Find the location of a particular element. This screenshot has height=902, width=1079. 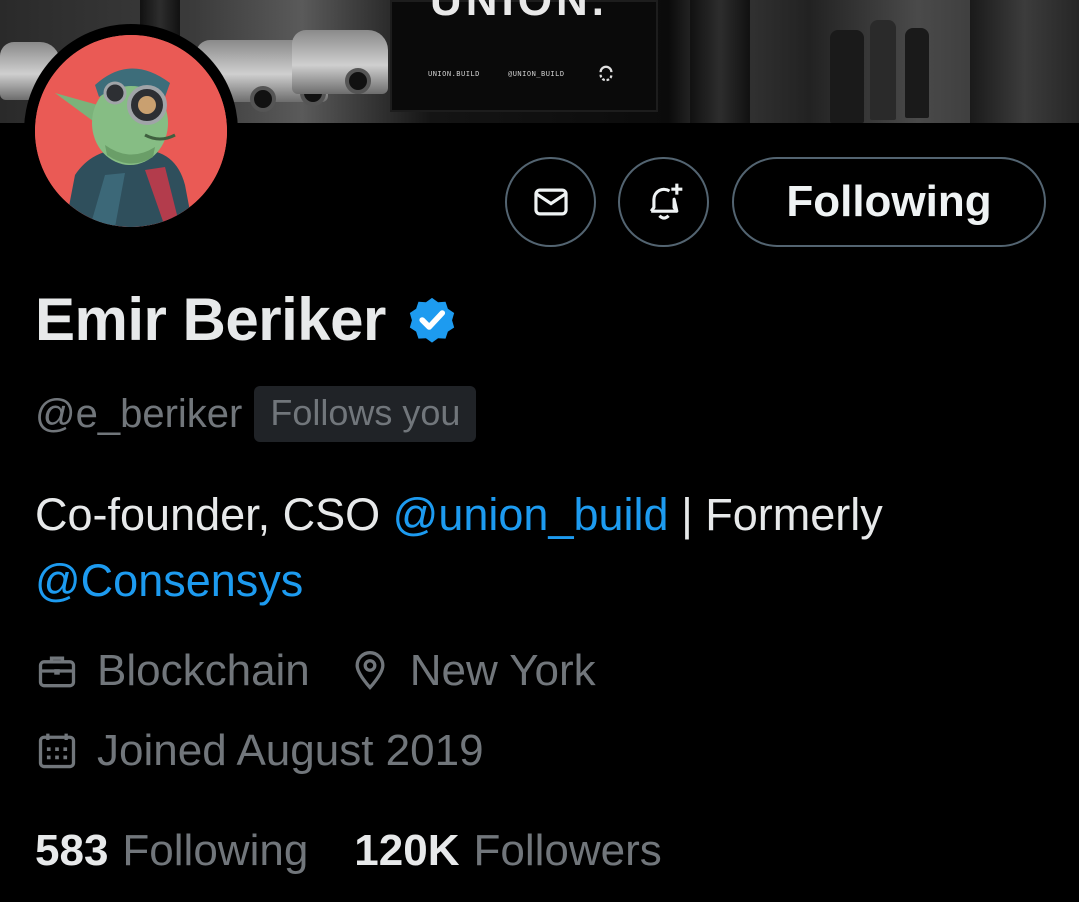

goblin-avatar-illustration is located at coordinates (131, 131).